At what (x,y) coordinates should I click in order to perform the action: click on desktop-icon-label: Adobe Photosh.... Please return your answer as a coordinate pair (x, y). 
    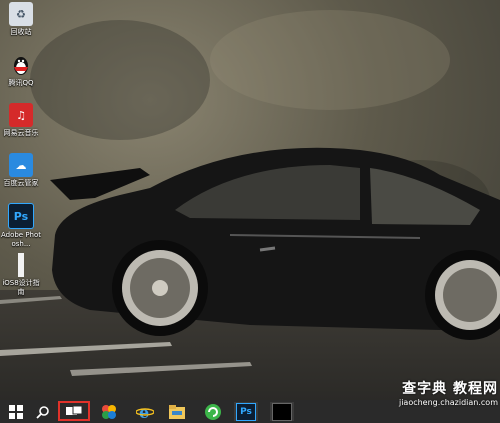
    Looking at the image, I should click on (21, 239).